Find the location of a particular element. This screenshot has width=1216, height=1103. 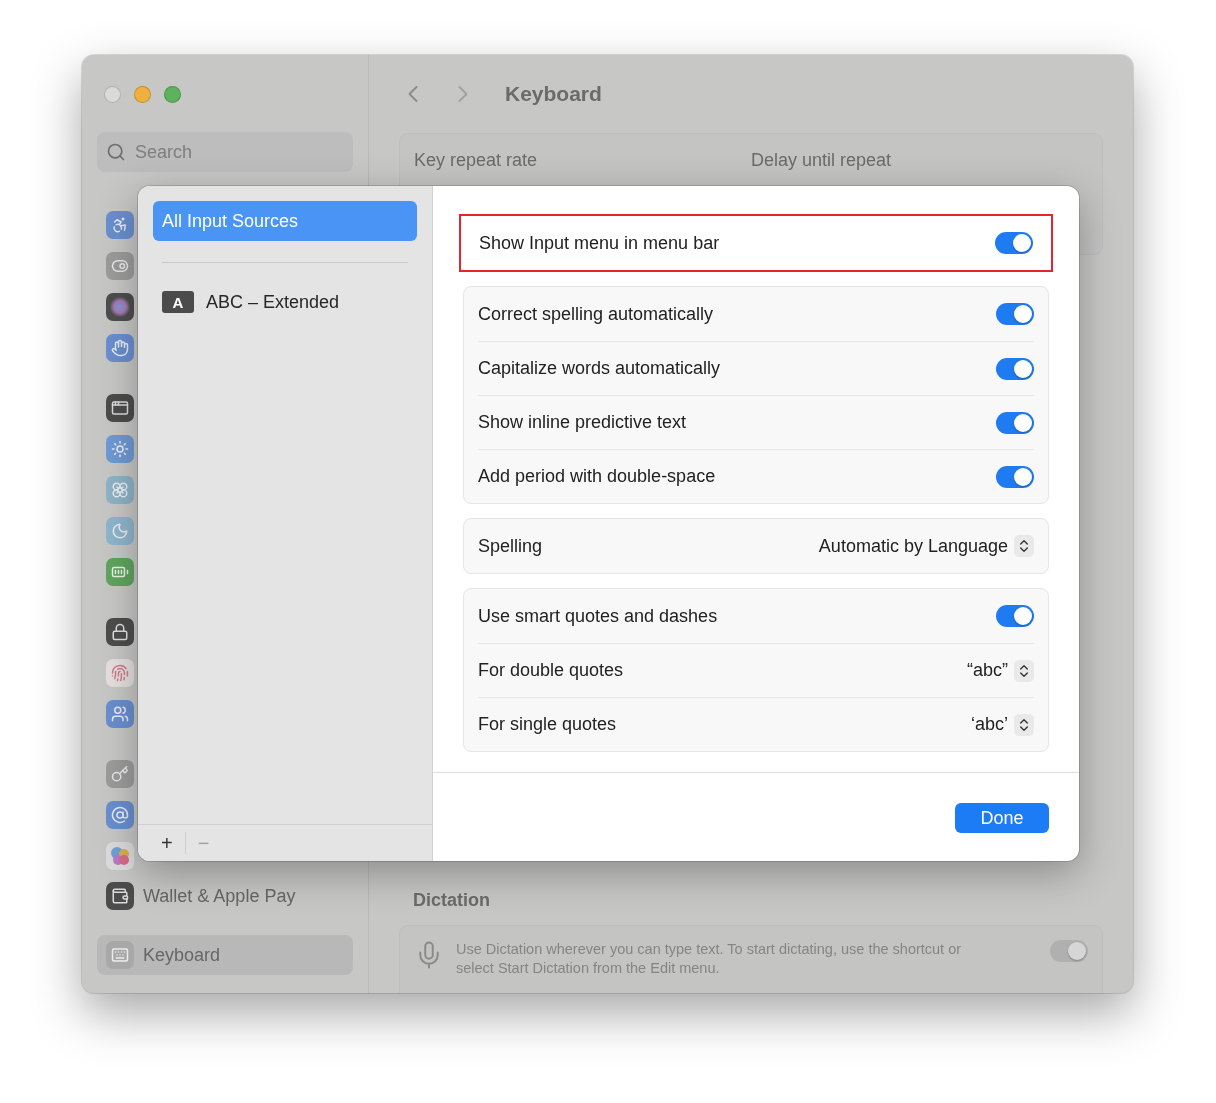

layout-badge: A is located at coordinates (178, 302).